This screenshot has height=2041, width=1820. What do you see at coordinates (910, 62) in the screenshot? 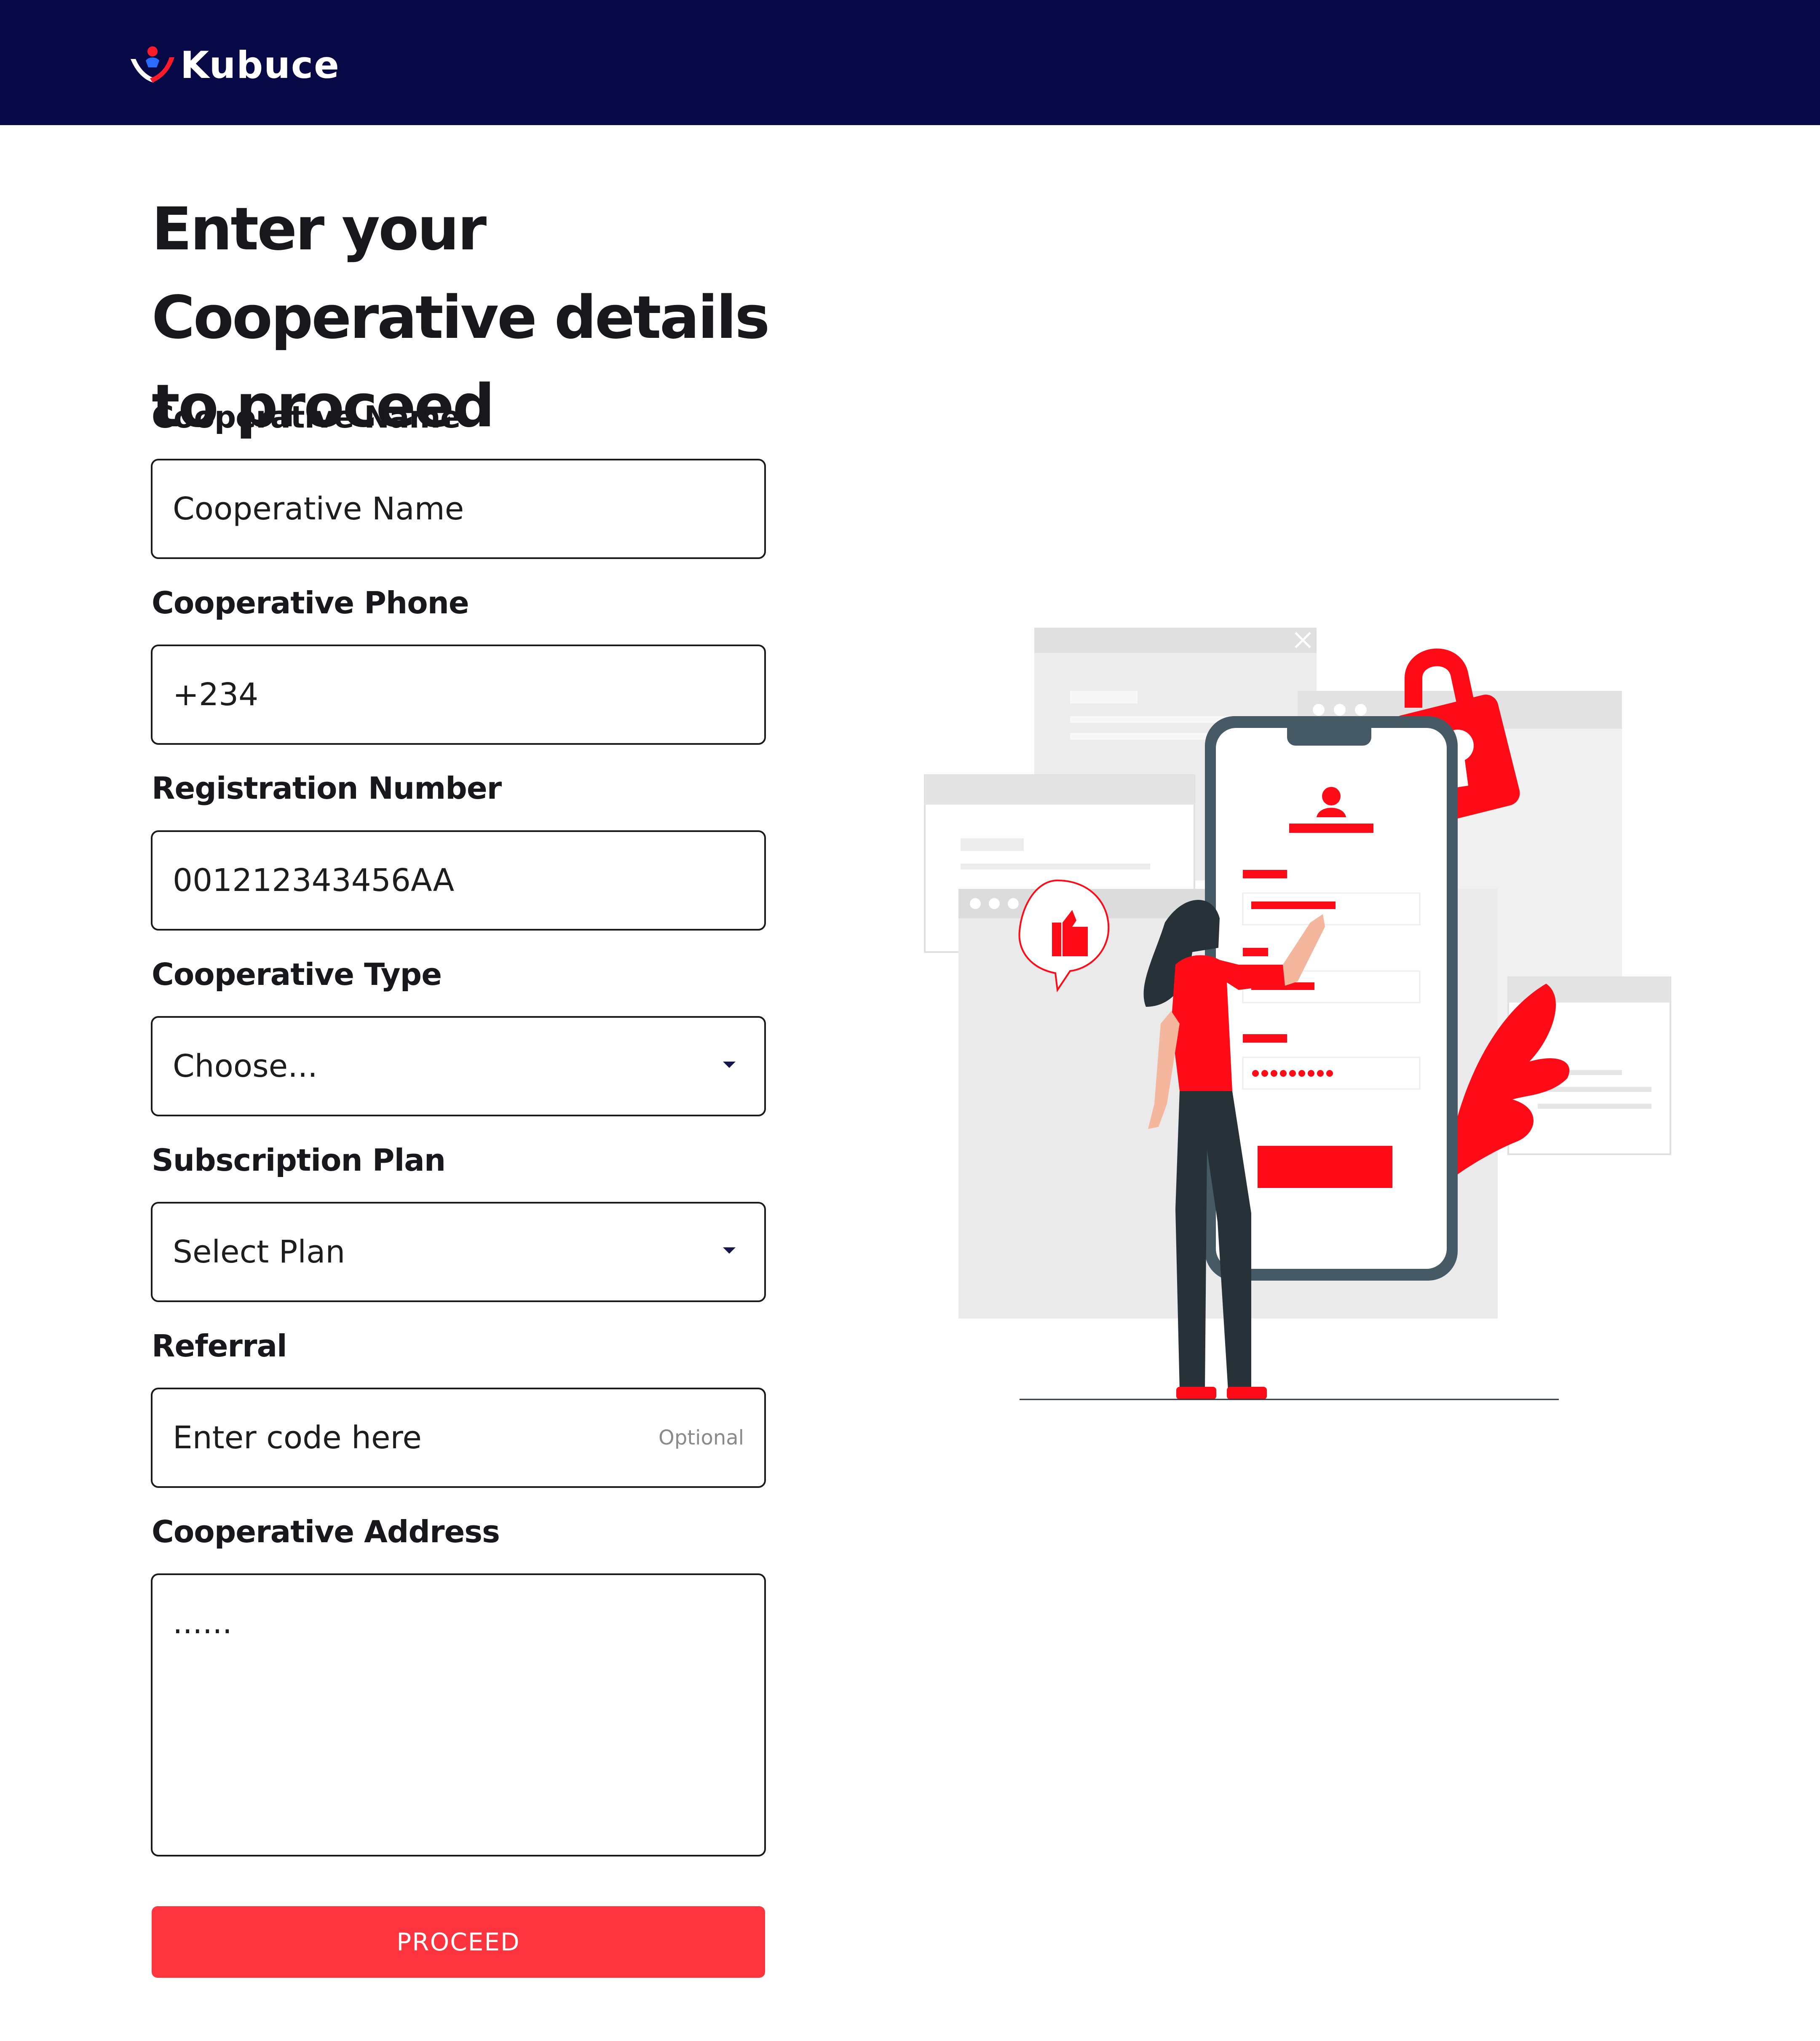
I see `top-header: Kubuce` at bounding box center [910, 62].